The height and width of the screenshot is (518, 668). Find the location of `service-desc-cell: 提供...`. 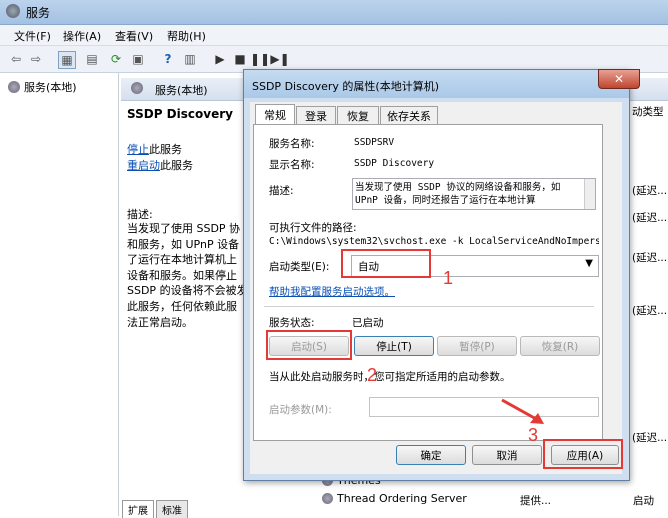

service-desc-cell: 提供... is located at coordinates (536, 501).